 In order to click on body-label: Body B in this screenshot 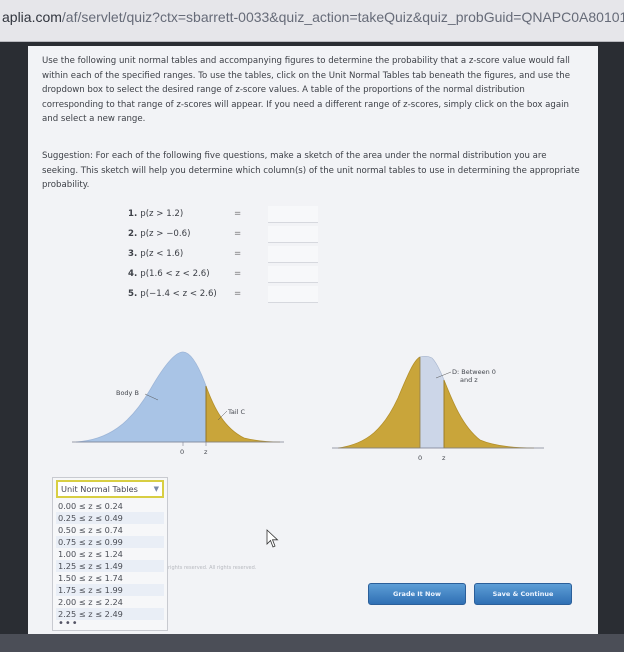, I will do `click(127, 393)`.